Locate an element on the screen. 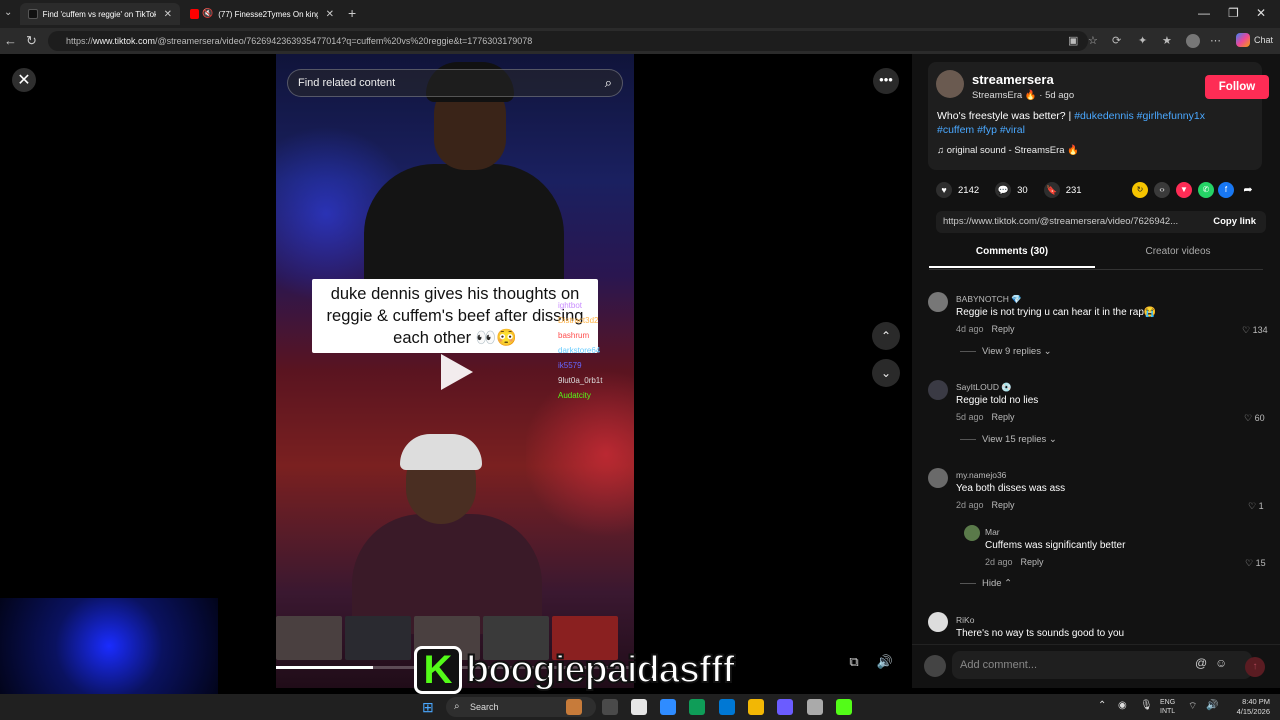 This screenshot has height=720, width=1280. play-icon is located at coordinates (457, 372).